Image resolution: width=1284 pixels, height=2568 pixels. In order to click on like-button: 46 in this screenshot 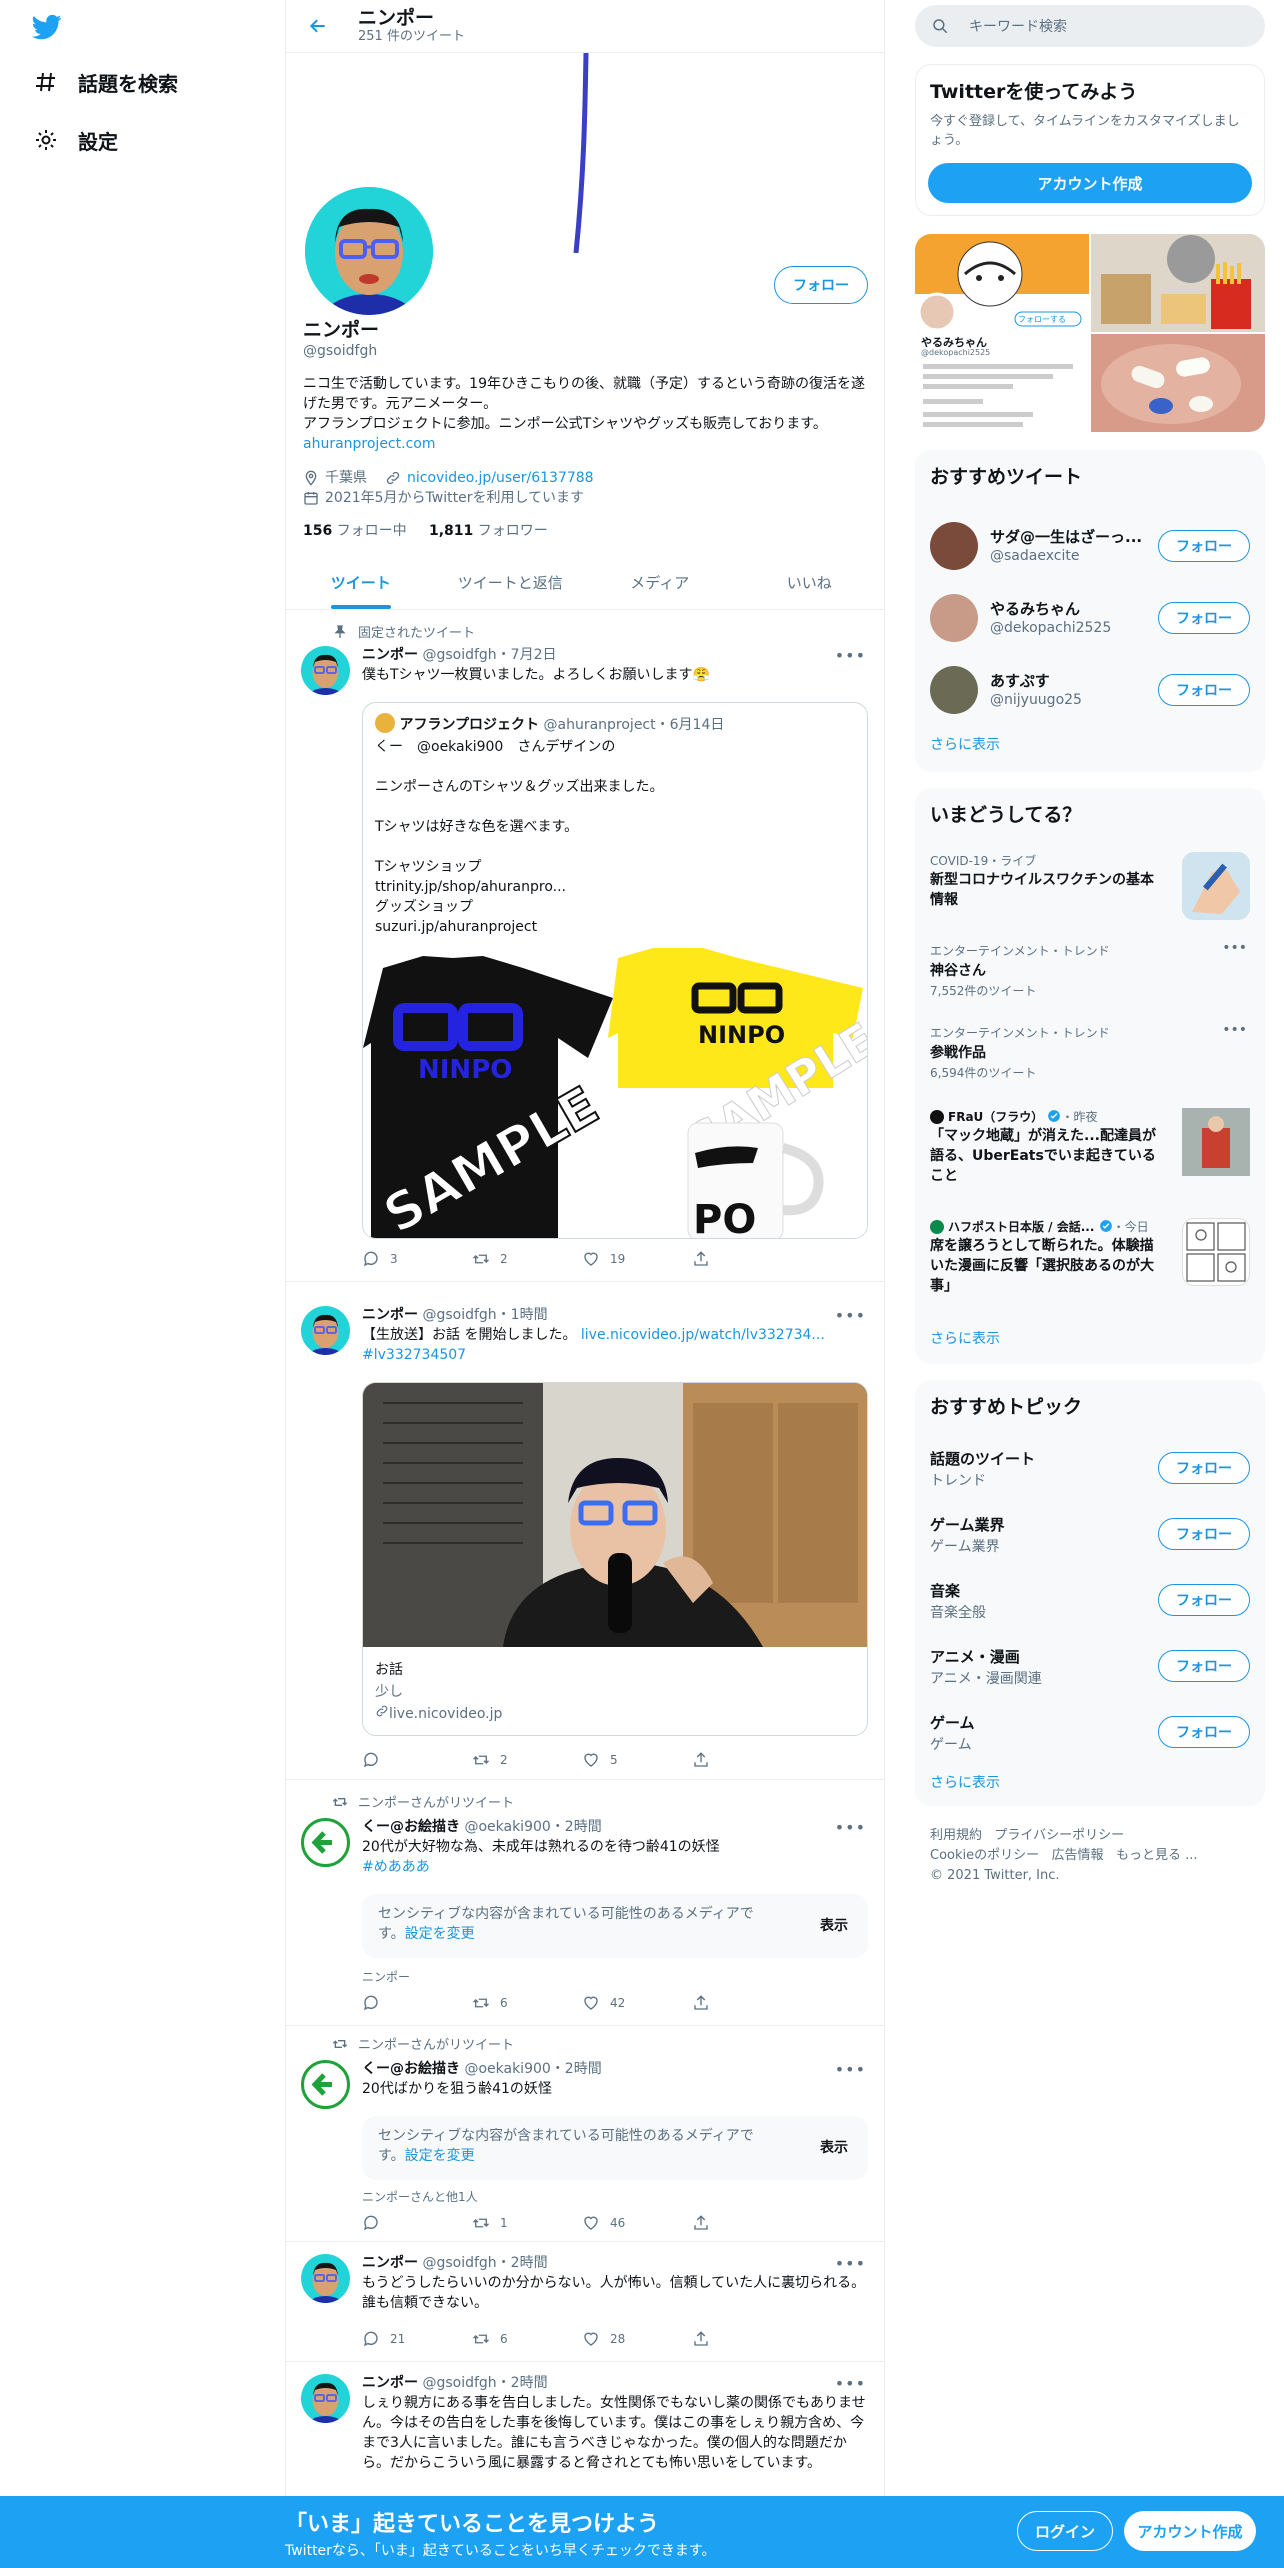, I will do `click(637, 2223)`.